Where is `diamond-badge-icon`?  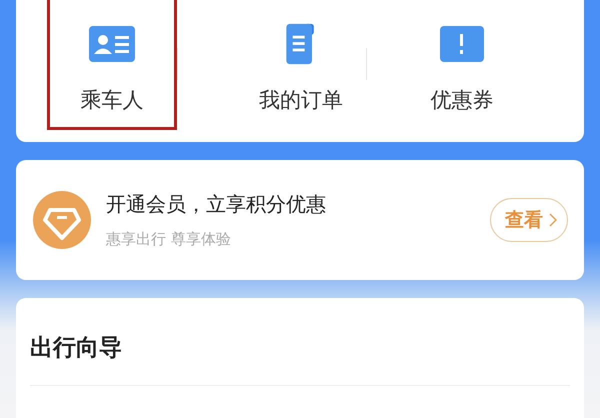
diamond-badge-icon is located at coordinates (62, 220).